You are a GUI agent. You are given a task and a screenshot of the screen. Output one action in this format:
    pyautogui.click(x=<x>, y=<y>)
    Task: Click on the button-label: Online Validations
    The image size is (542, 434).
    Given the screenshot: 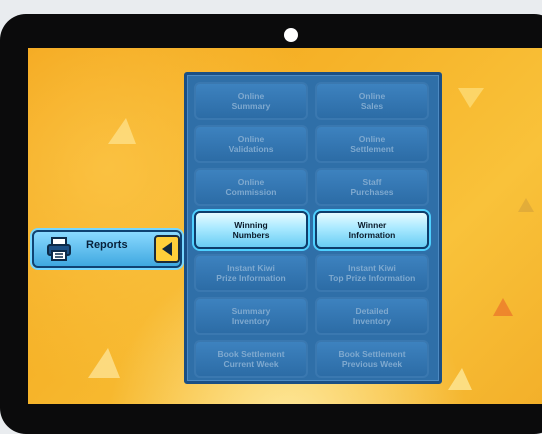 What is the action you would take?
    pyautogui.click(x=251, y=144)
    